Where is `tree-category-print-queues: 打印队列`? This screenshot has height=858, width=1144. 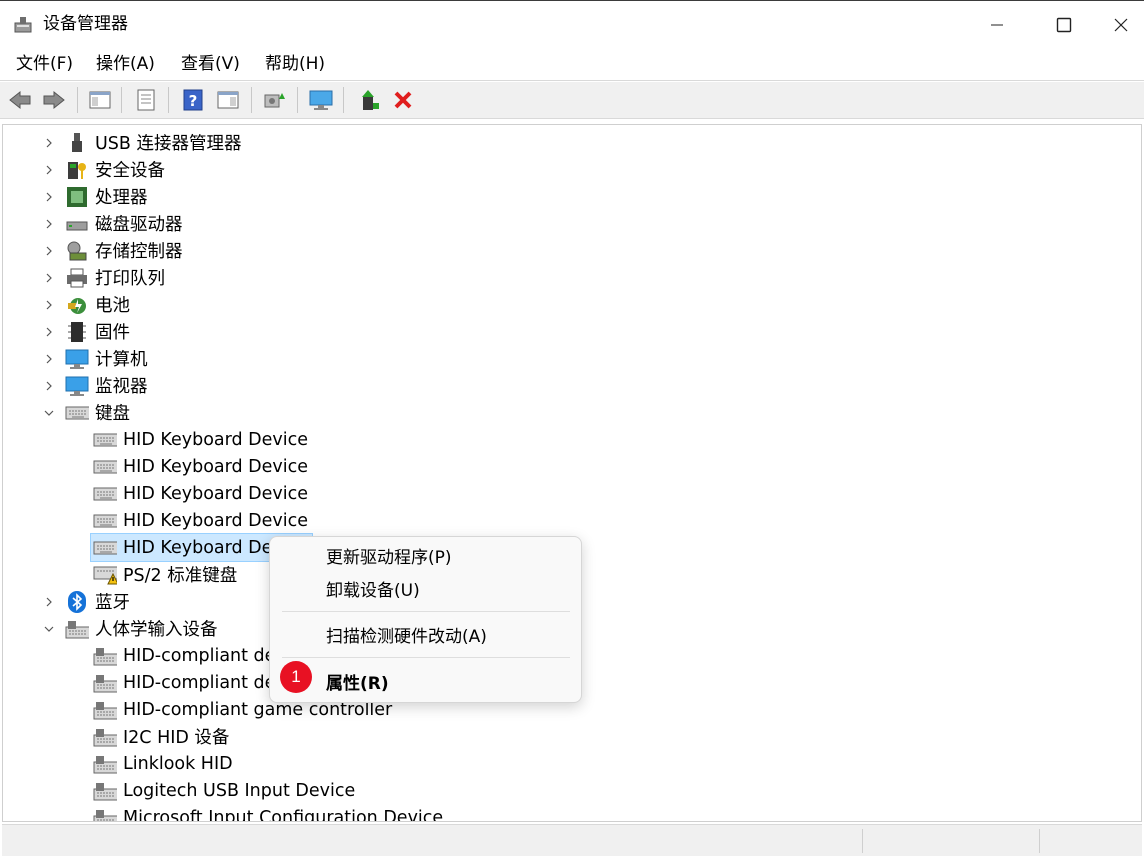
tree-category-print-queues: 打印队列 is located at coordinates (104, 277).